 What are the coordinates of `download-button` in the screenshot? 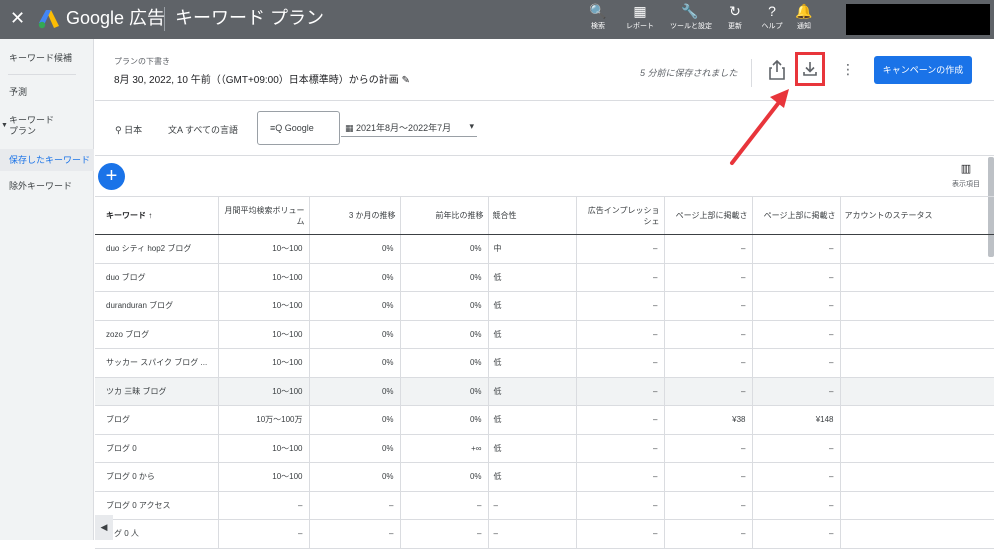 It's located at (810, 69).